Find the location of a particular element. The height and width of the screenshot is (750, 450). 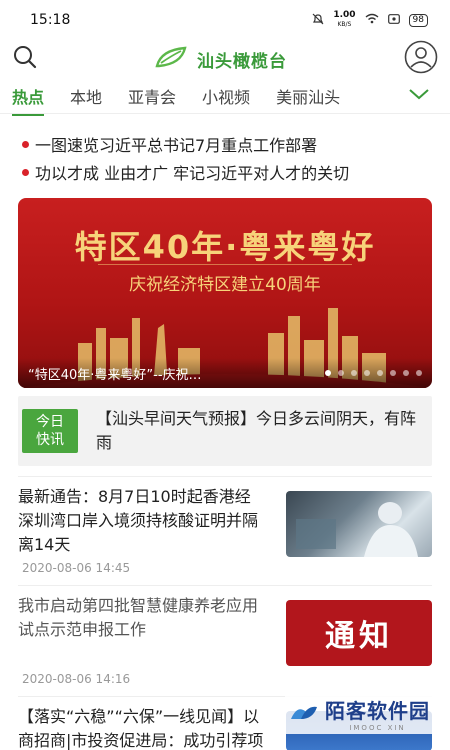

watermark-subtext: IMOOC XIN is located at coordinates (377, 728).